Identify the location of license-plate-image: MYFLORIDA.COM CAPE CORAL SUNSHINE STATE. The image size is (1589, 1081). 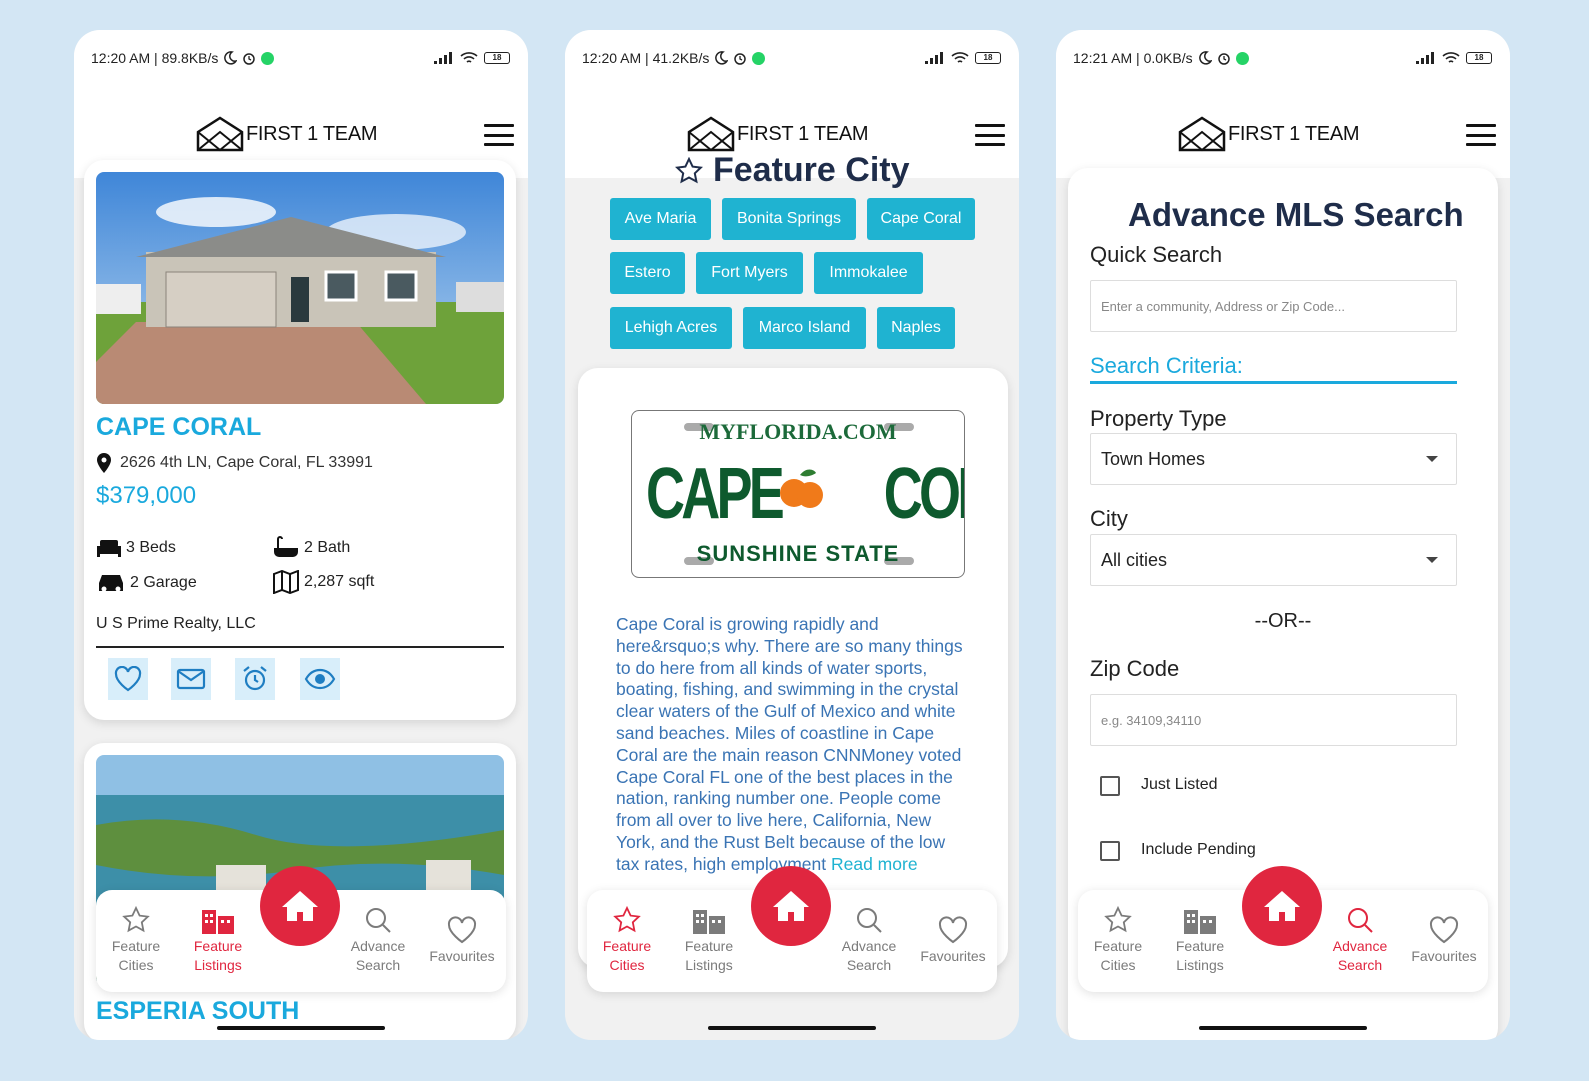
(798, 494).